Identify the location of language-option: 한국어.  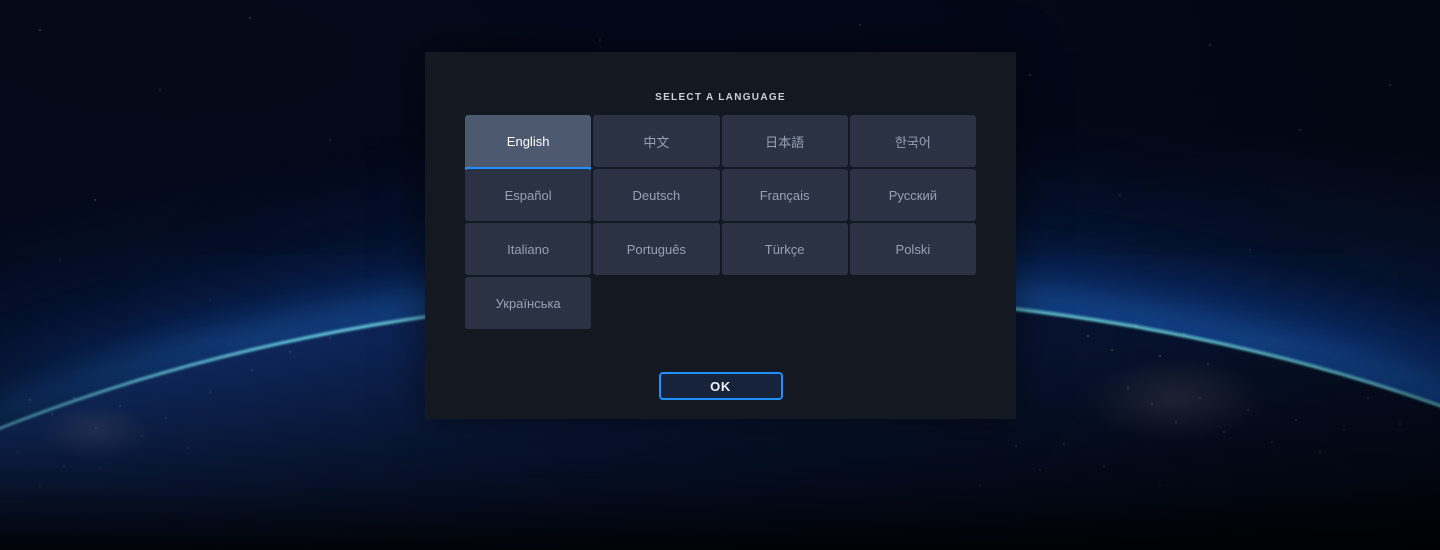
(912, 141).